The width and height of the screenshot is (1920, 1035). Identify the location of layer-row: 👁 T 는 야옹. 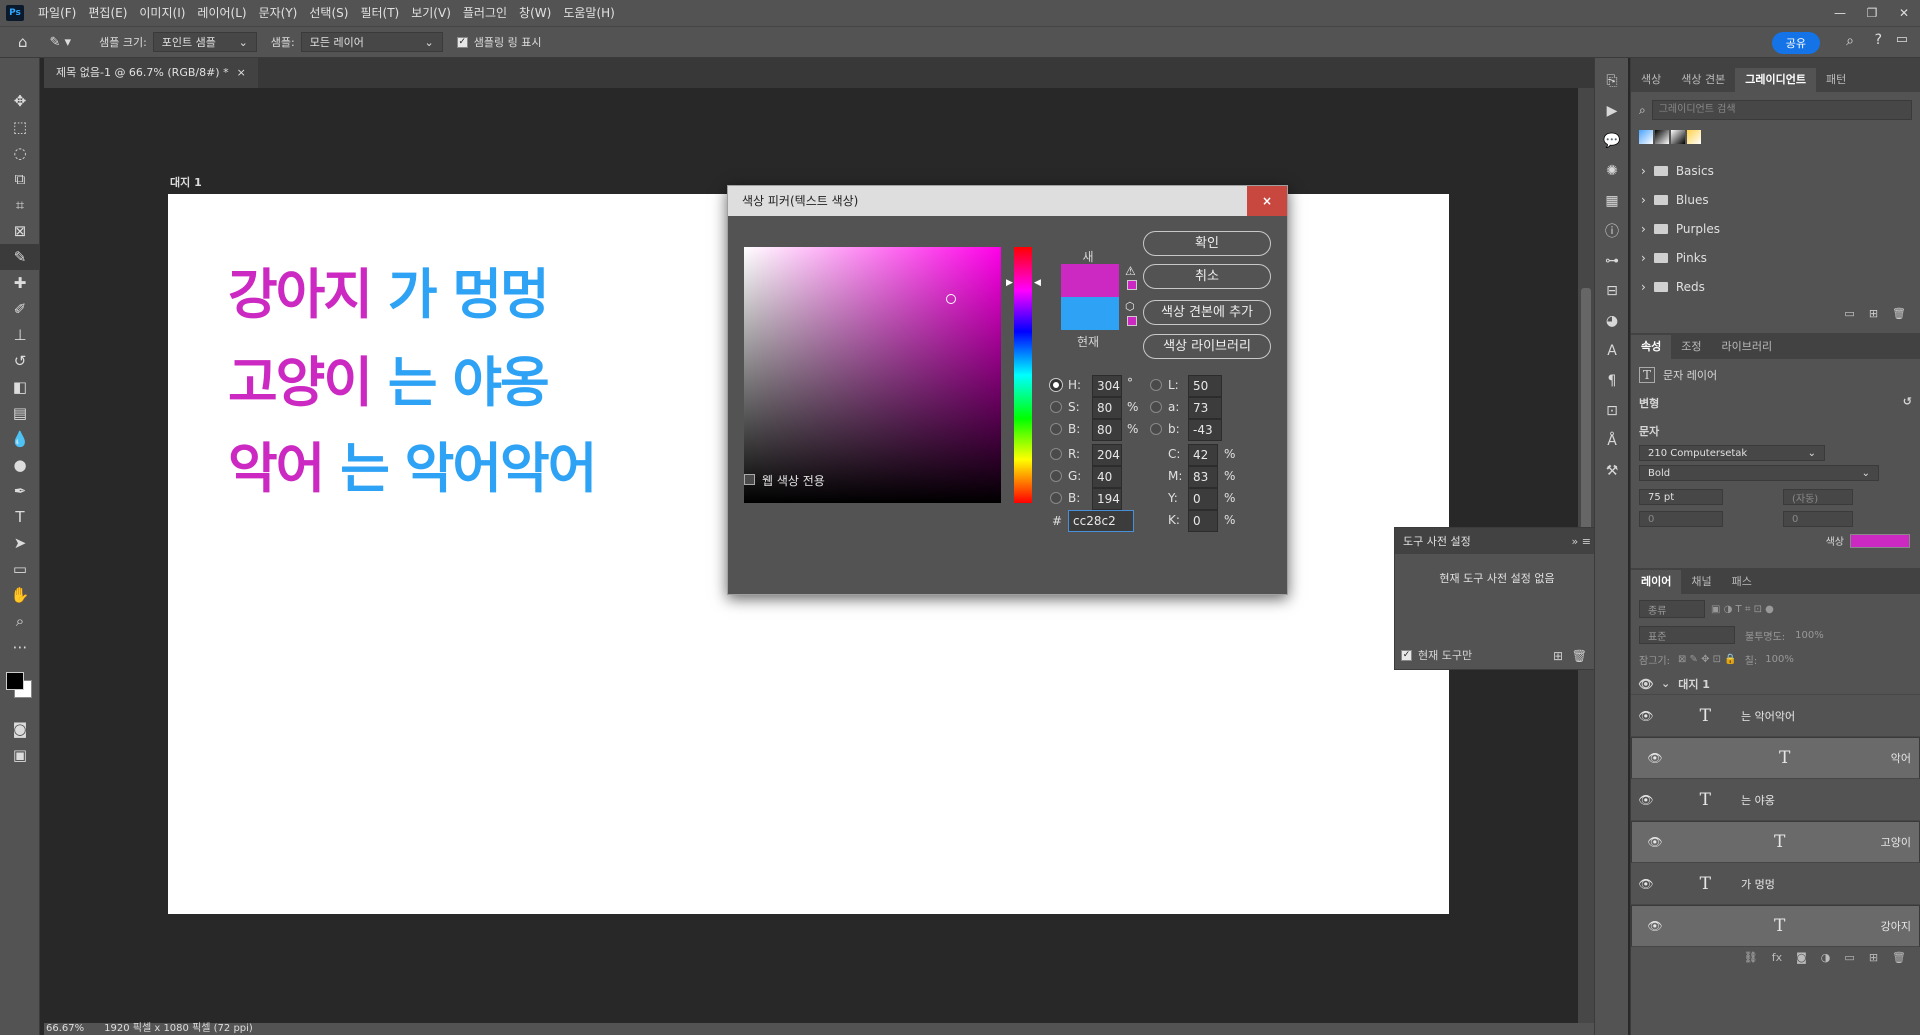
(1775, 800).